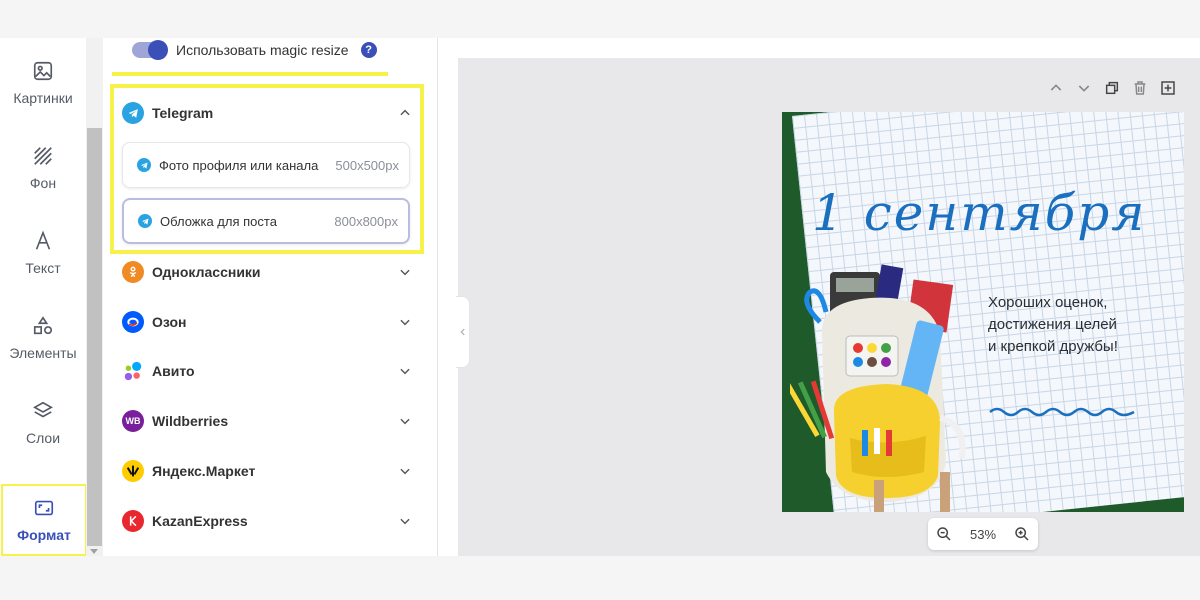 Image resolution: width=1200 pixels, height=600 pixels. I want to click on rail-item-label: Слои, so click(43, 438).